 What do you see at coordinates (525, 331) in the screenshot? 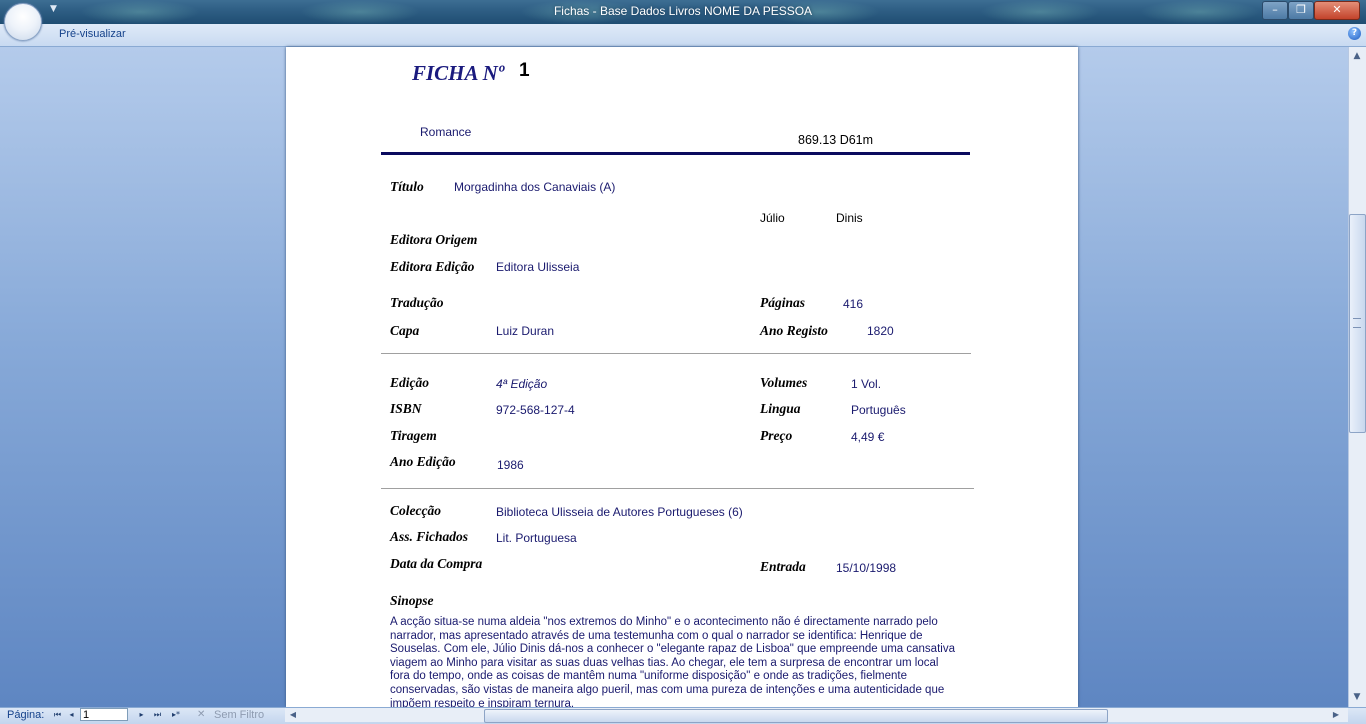
I see `capa-value: Luiz Duran` at bounding box center [525, 331].